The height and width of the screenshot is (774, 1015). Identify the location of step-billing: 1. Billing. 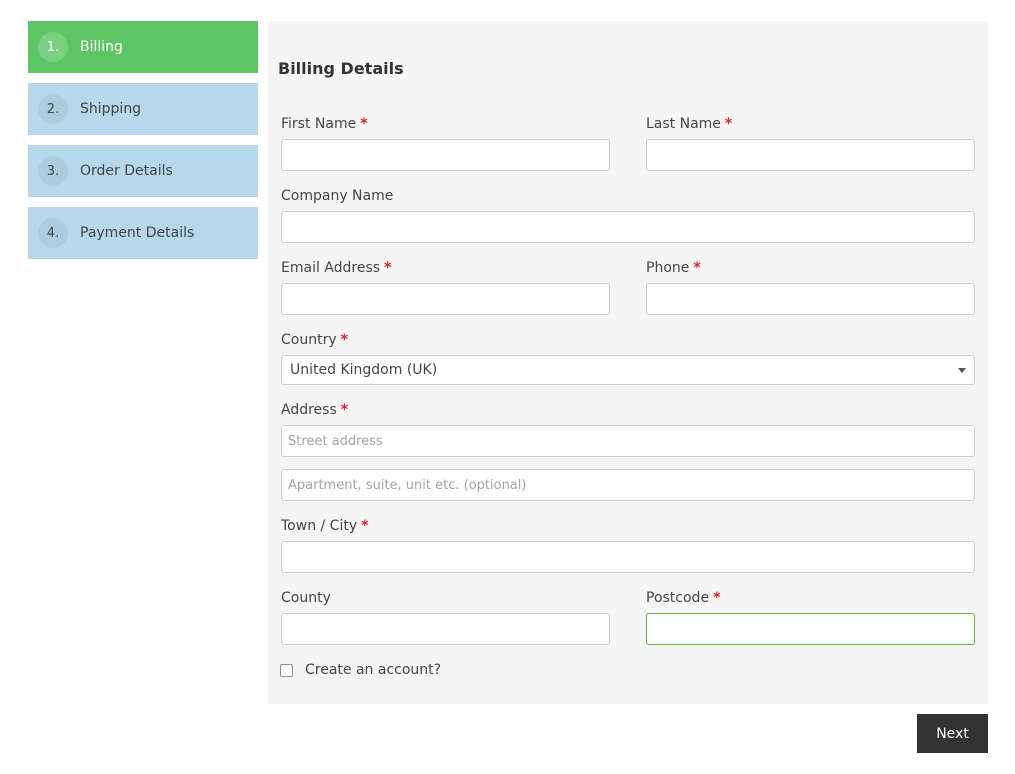
(143, 47).